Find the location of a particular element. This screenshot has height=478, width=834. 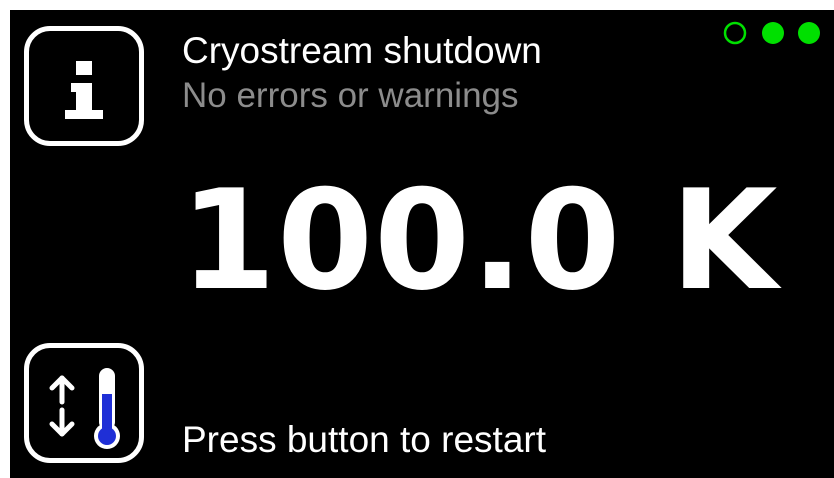

thermometer-arrows-icon is located at coordinates (84, 408).